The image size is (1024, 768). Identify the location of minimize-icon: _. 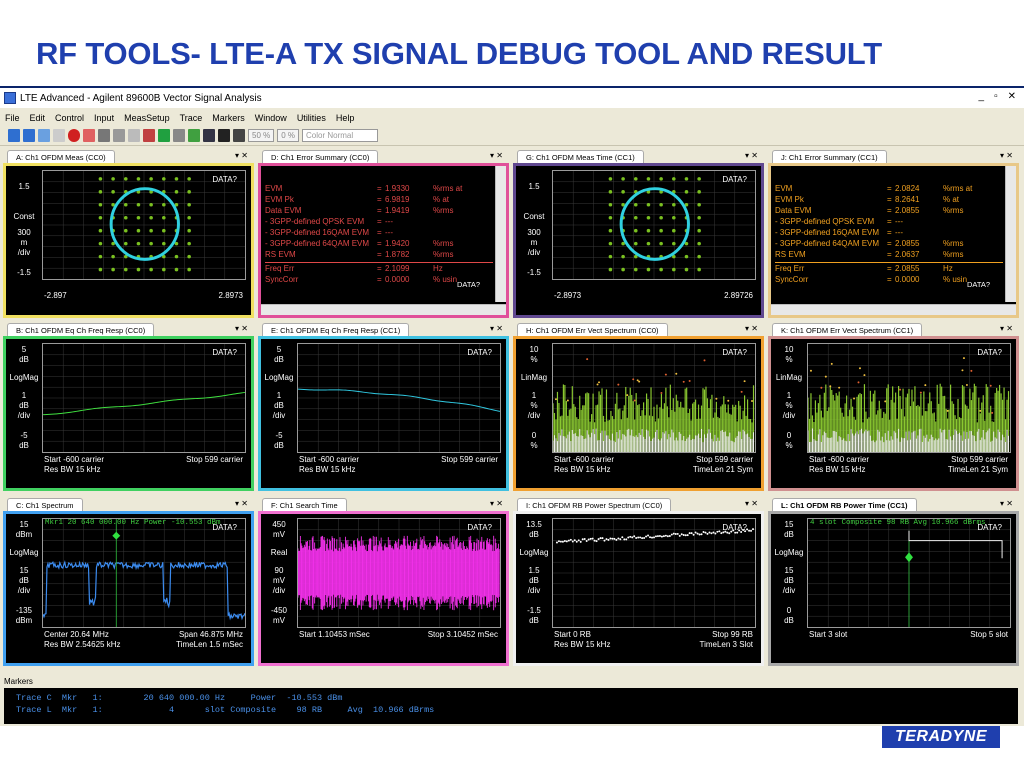
(982, 96).